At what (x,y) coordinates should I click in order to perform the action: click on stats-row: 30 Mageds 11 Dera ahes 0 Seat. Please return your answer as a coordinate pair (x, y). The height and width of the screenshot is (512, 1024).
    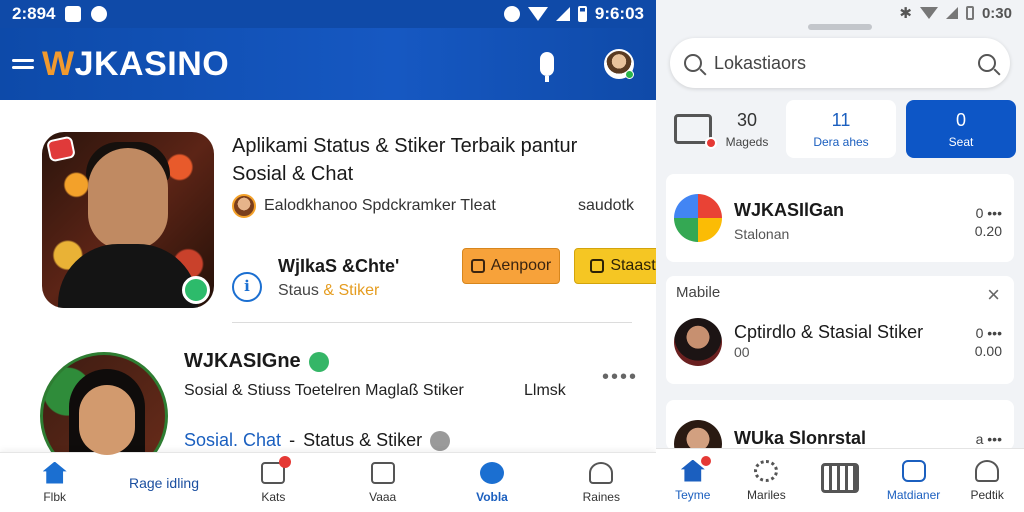
    Looking at the image, I should click on (841, 129).